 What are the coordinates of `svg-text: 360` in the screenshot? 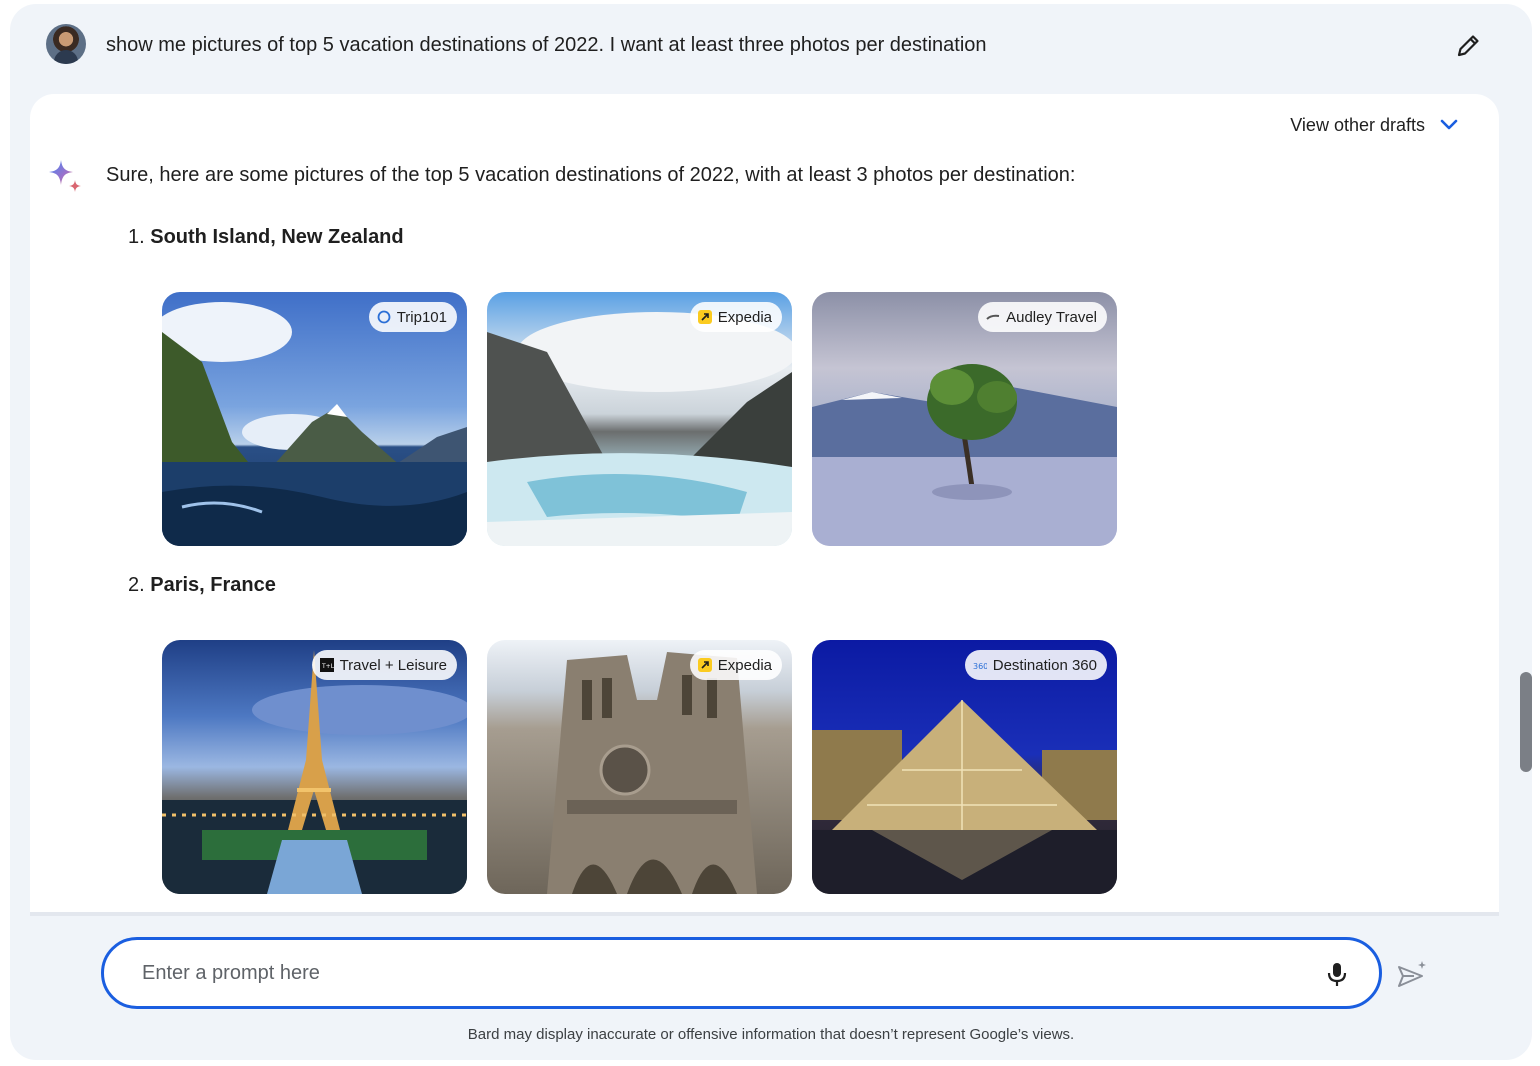 It's located at (980, 666).